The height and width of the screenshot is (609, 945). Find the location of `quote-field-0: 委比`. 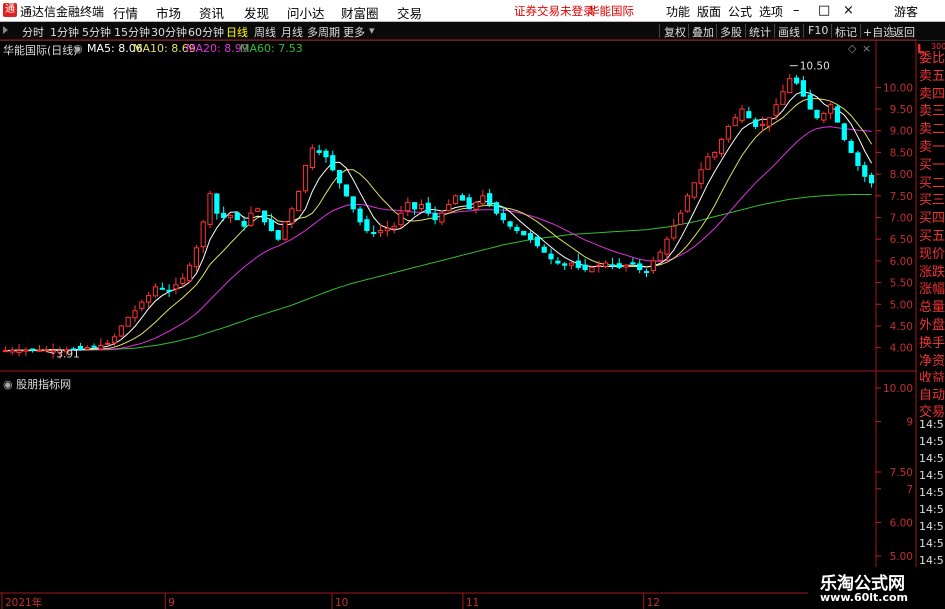

quote-field-0: 委比 is located at coordinates (932, 58).